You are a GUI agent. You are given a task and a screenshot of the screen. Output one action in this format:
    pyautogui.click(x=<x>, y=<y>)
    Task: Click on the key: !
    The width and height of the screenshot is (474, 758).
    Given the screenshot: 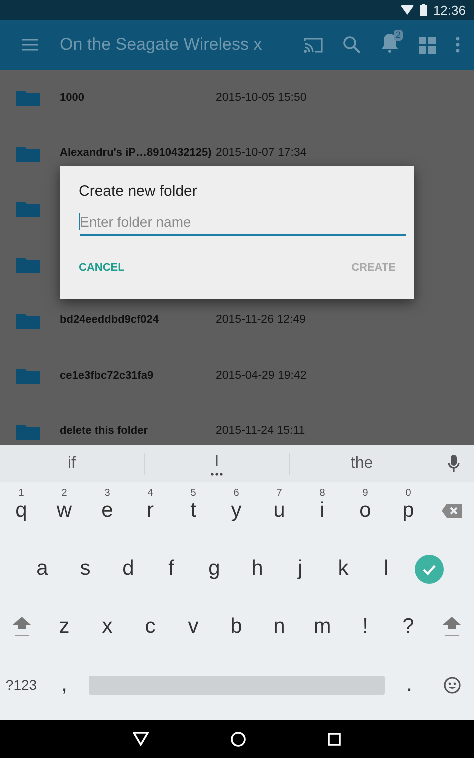 What is the action you would take?
    pyautogui.click(x=365, y=627)
    